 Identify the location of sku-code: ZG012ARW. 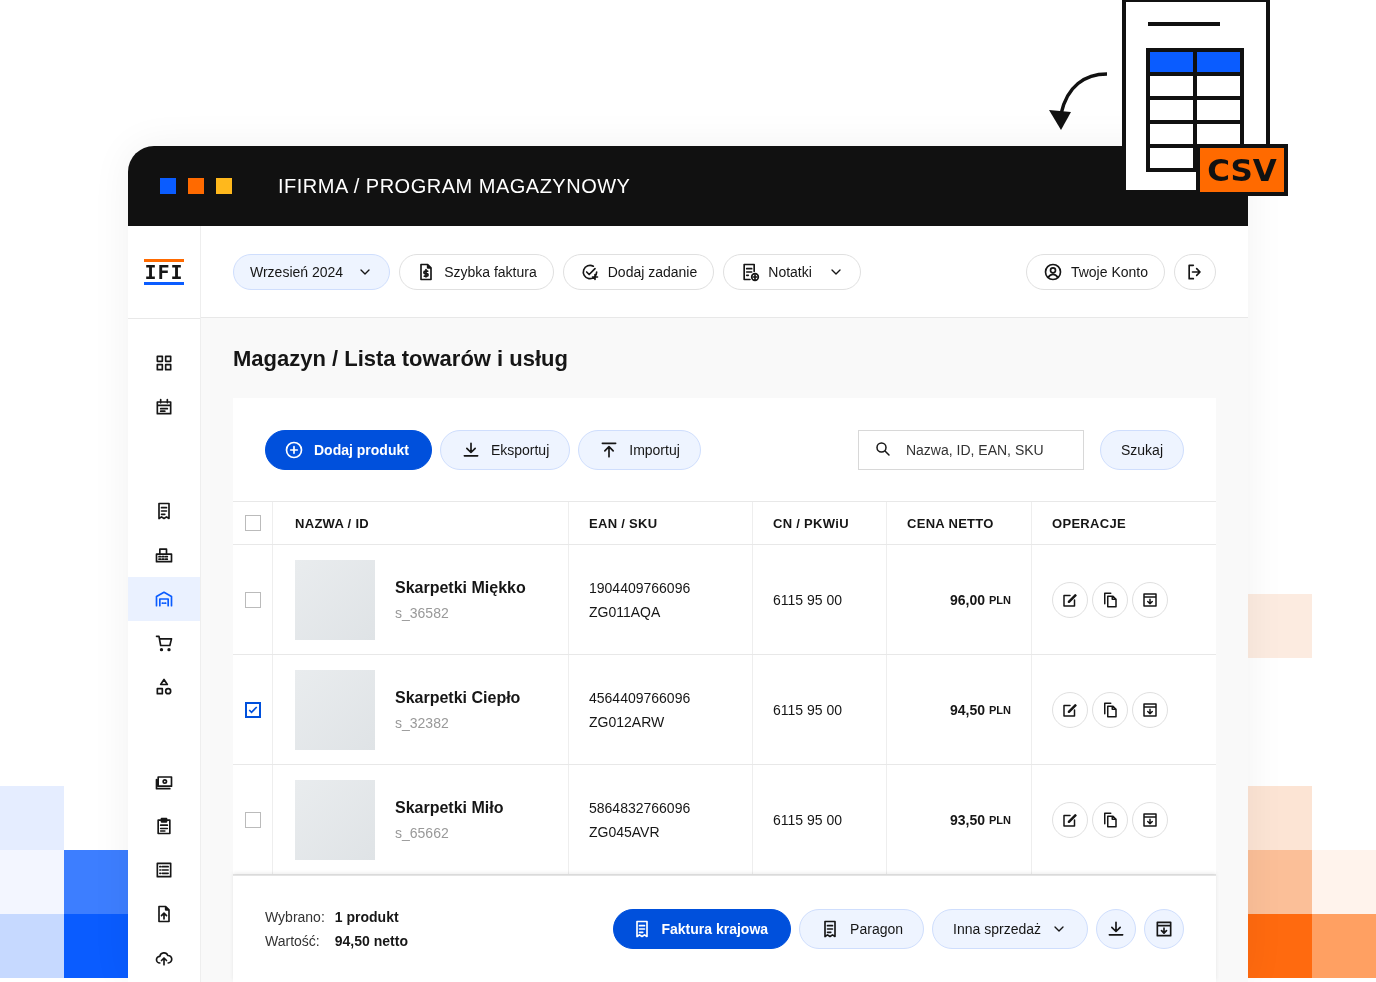
(627, 721).